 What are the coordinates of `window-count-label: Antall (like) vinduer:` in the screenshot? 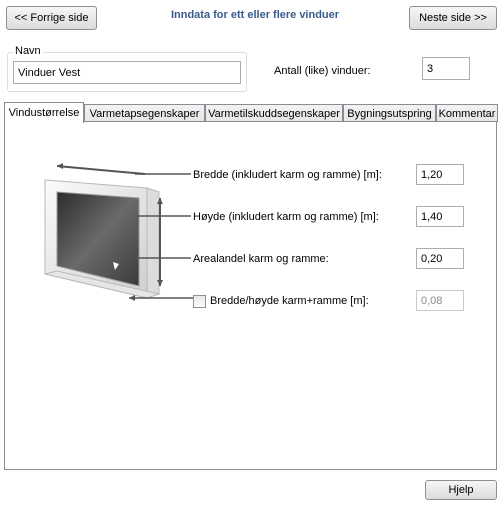 It's located at (322, 71).